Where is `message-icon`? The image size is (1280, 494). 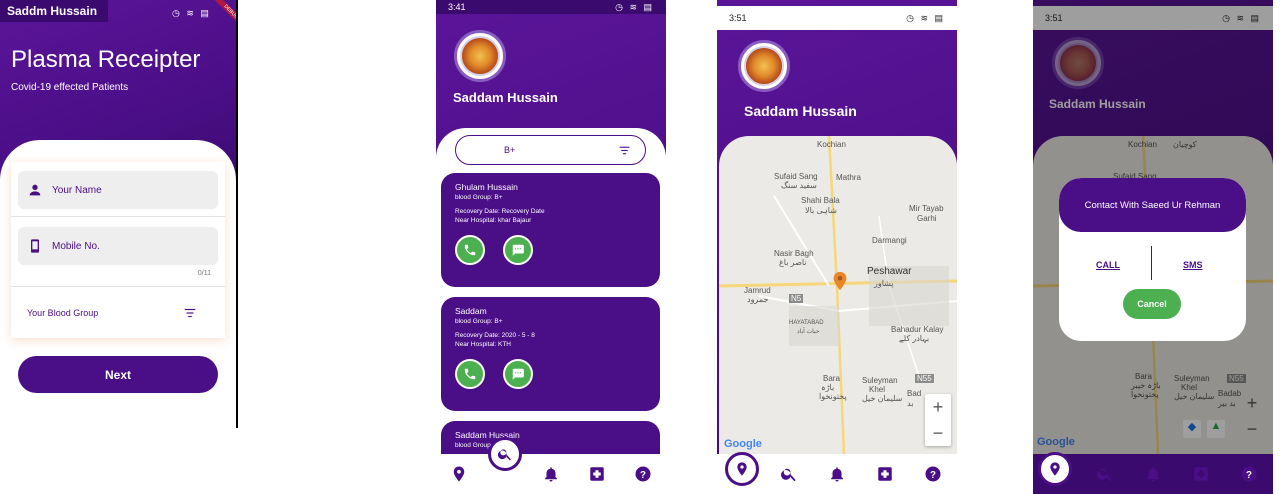 message-icon is located at coordinates (518, 250).